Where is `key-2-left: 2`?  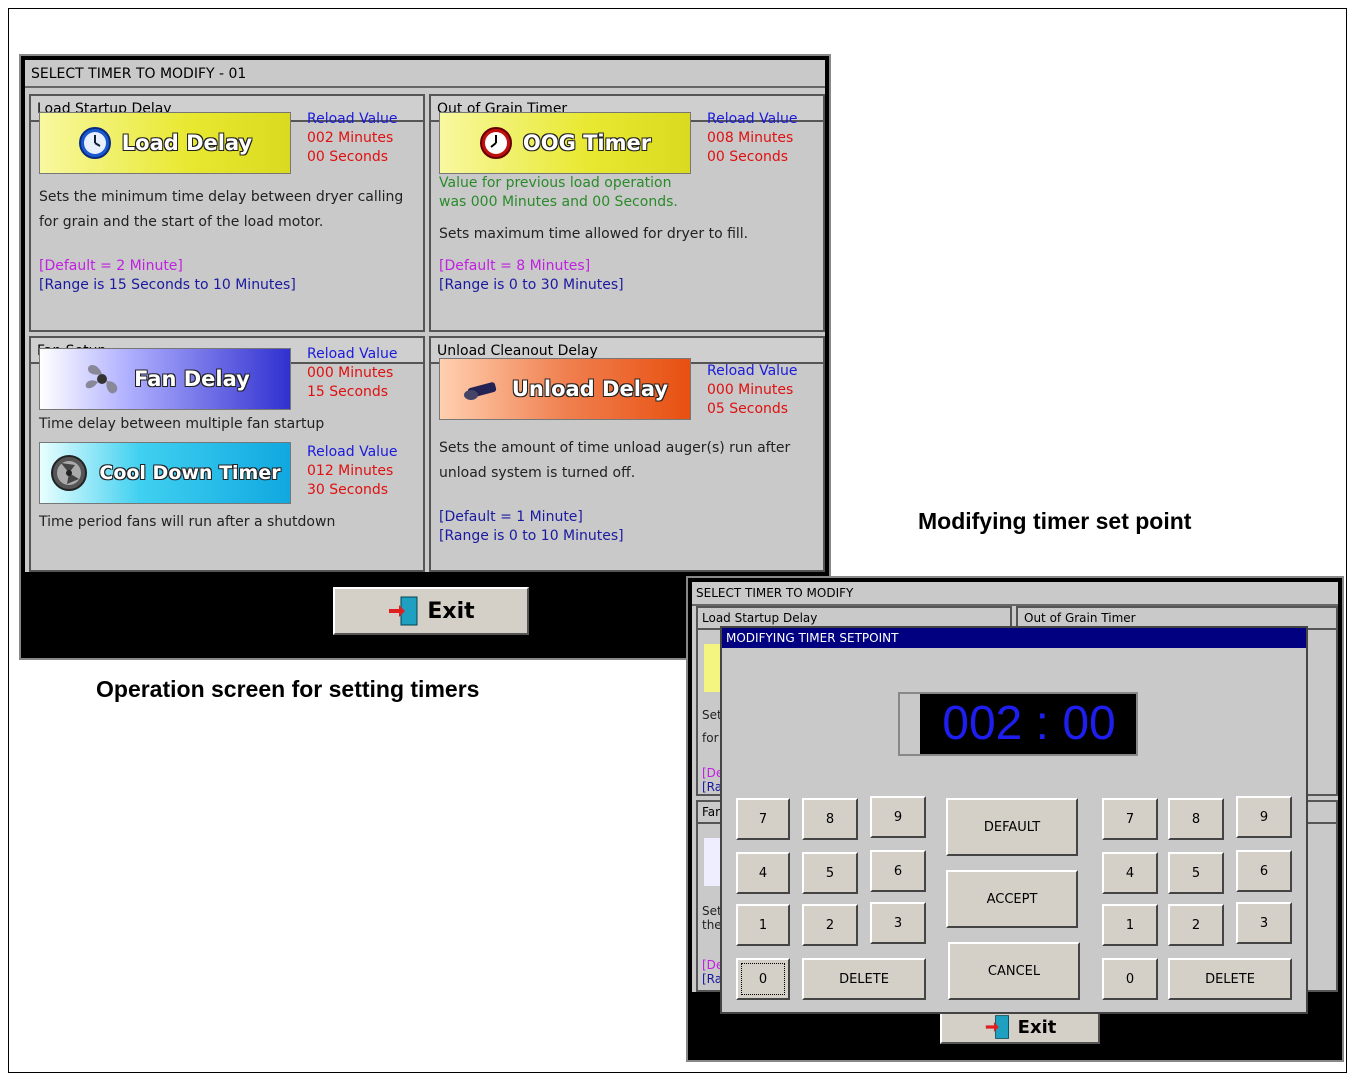 key-2-left: 2 is located at coordinates (830, 925).